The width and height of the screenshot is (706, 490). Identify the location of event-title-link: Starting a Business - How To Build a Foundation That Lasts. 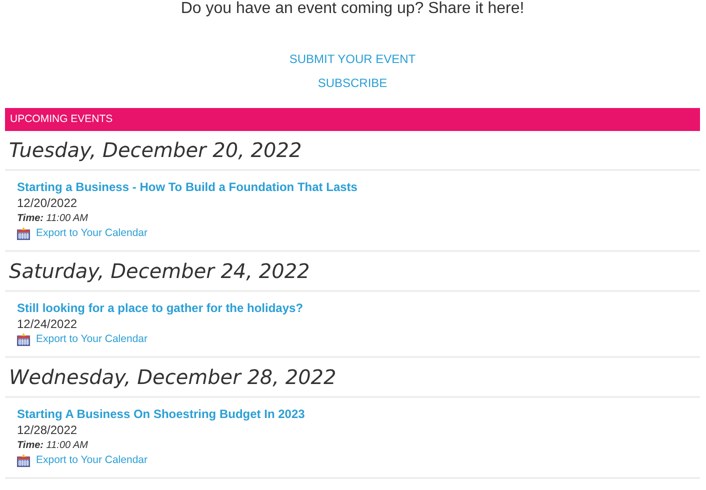
(352, 187).